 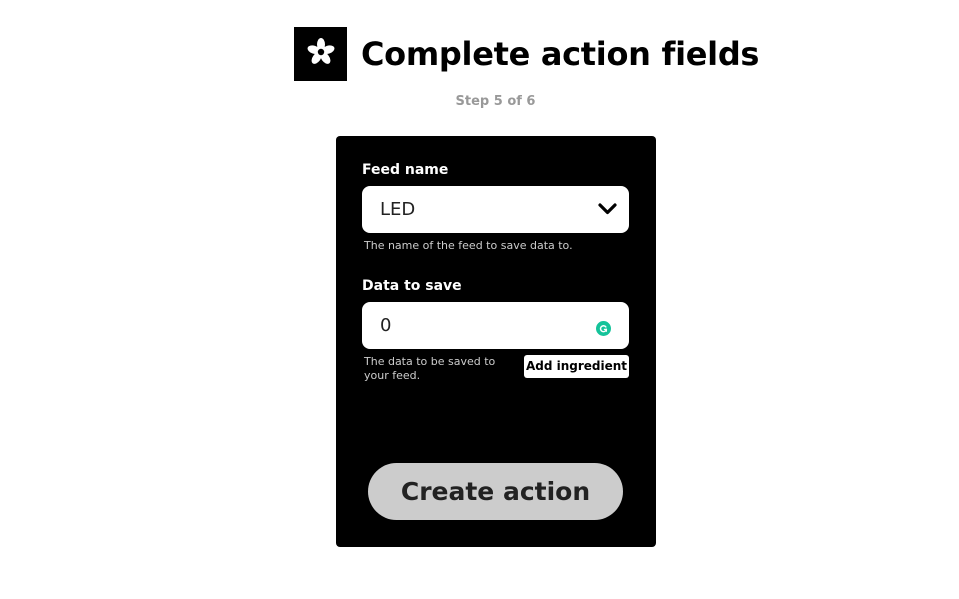 I want to click on service-logo, so click(x=320, y=54).